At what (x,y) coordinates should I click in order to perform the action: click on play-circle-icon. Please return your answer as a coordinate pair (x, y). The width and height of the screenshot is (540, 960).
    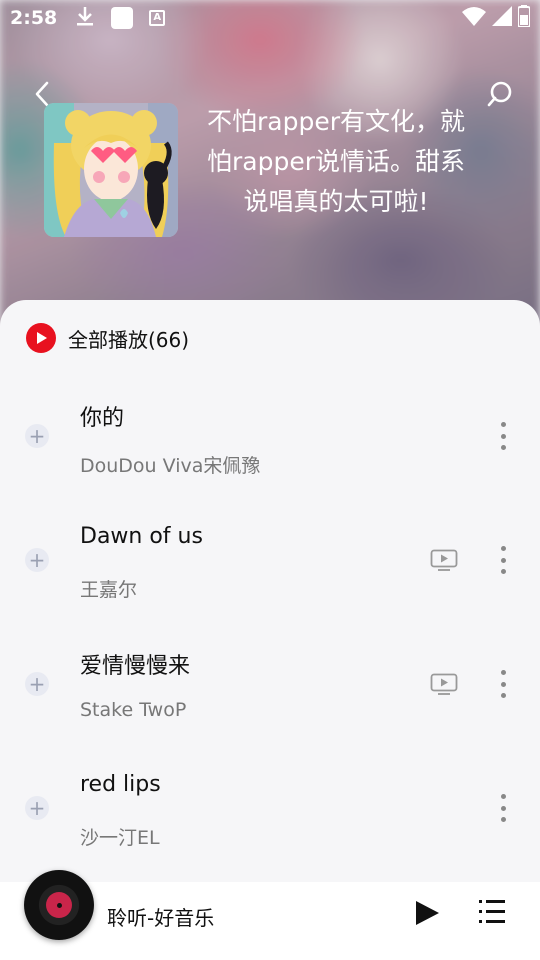
    Looking at the image, I should click on (41, 338).